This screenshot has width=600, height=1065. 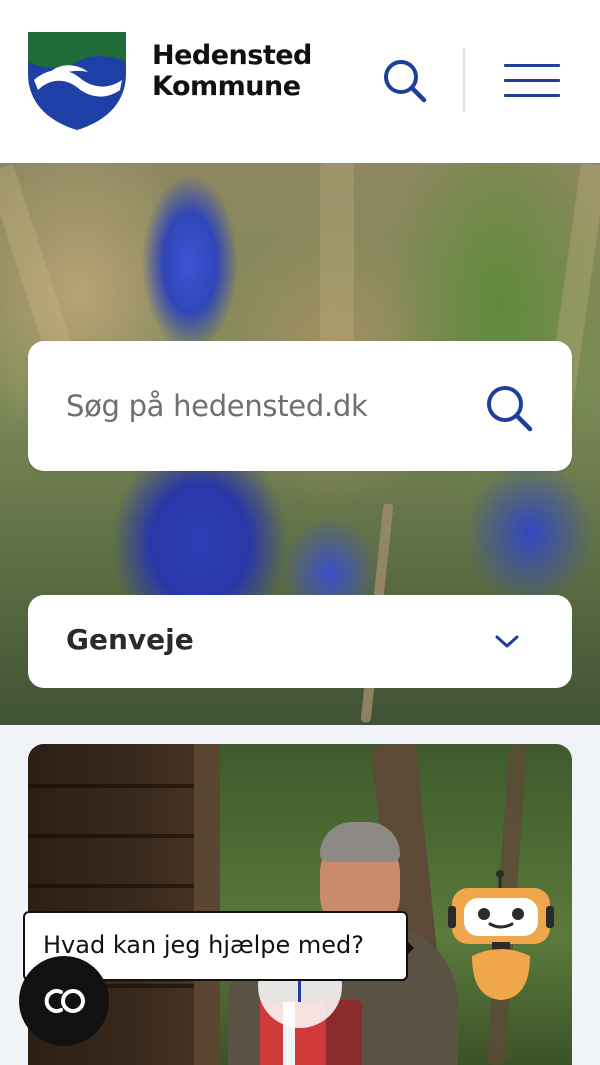 What do you see at coordinates (130, 639) in the screenshot?
I see `shortcuts-label: Genveje` at bounding box center [130, 639].